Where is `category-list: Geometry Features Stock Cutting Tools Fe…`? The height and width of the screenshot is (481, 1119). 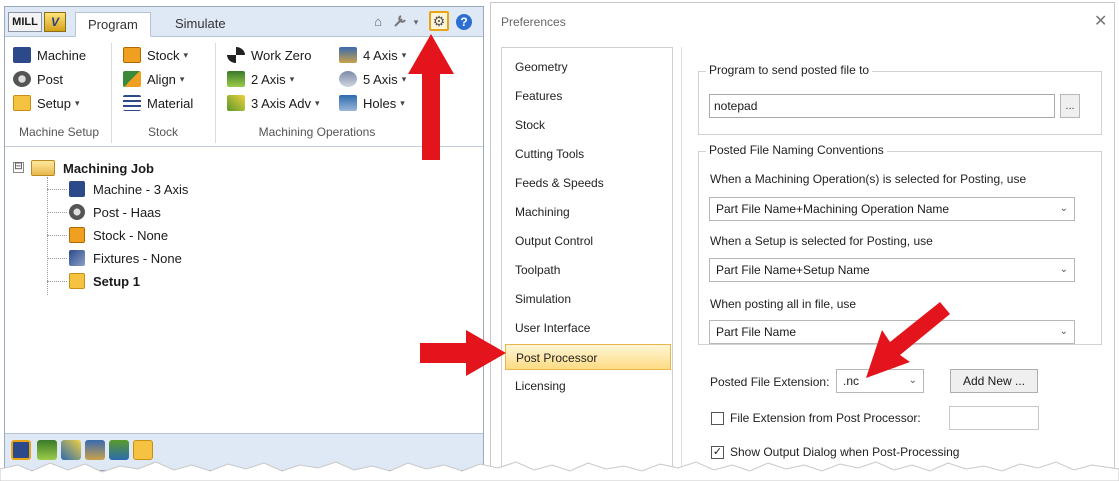 category-list: Geometry Features Stock Cutting Tools Fe… is located at coordinates (587, 261).